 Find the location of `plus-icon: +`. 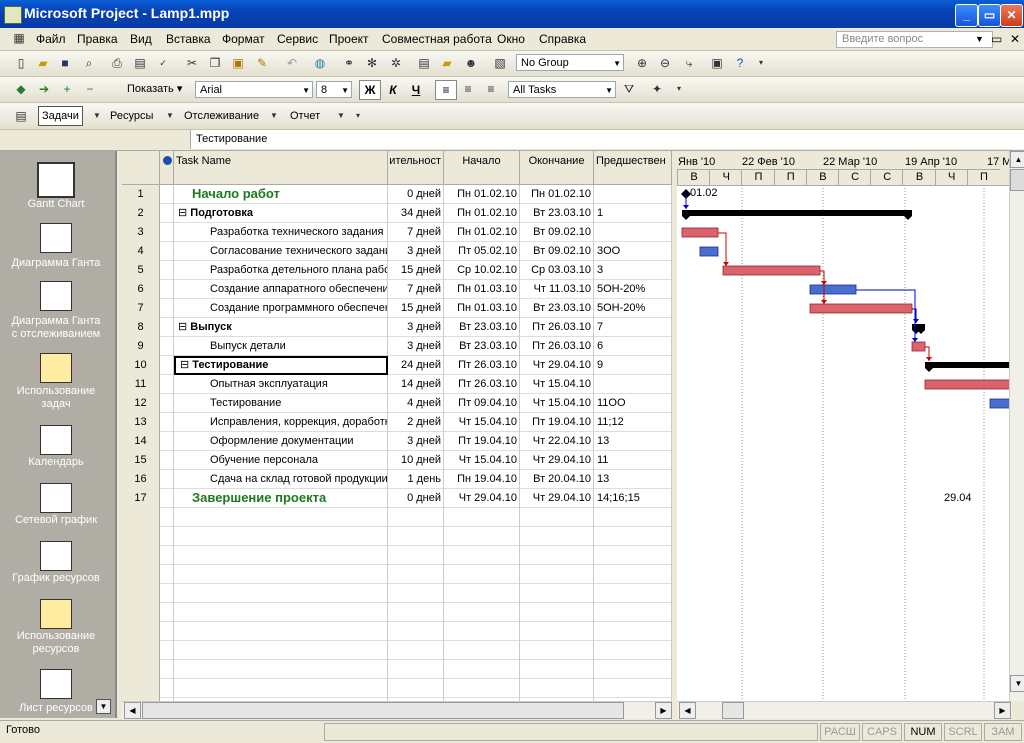

plus-icon: + is located at coordinates (67, 89).